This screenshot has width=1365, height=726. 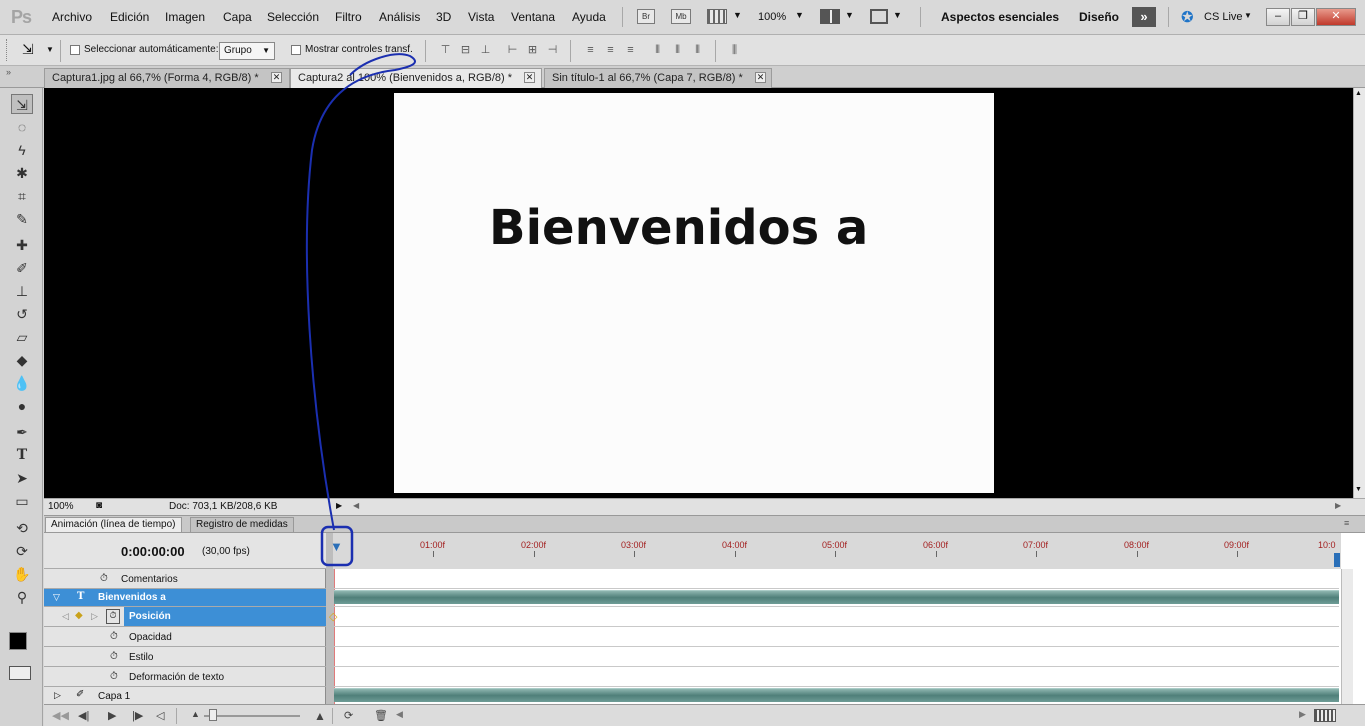 What do you see at coordinates (8, 72) in the screenshot?
I see `collapse-panels-icon: »` at bounding box center [8, 72].